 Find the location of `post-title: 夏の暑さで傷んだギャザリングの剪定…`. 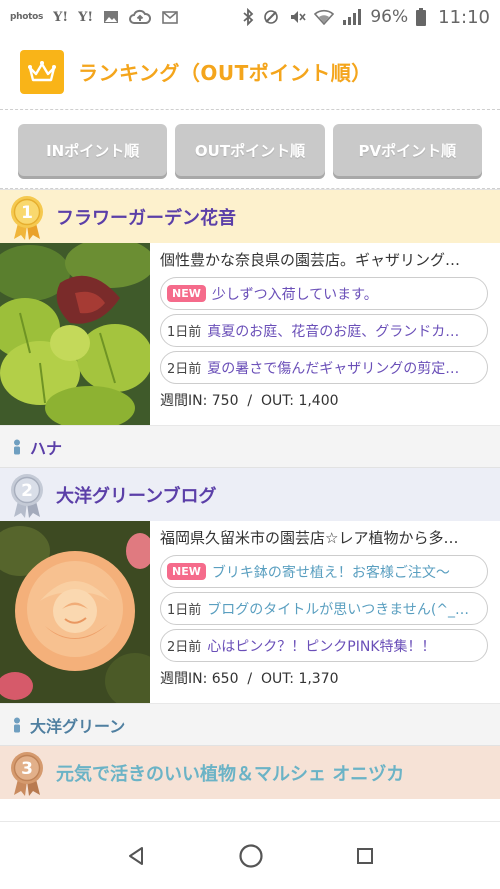

post-title: 夏の暑さで傷んだギャザリングの剪定… is located at coordinates (333, 368).